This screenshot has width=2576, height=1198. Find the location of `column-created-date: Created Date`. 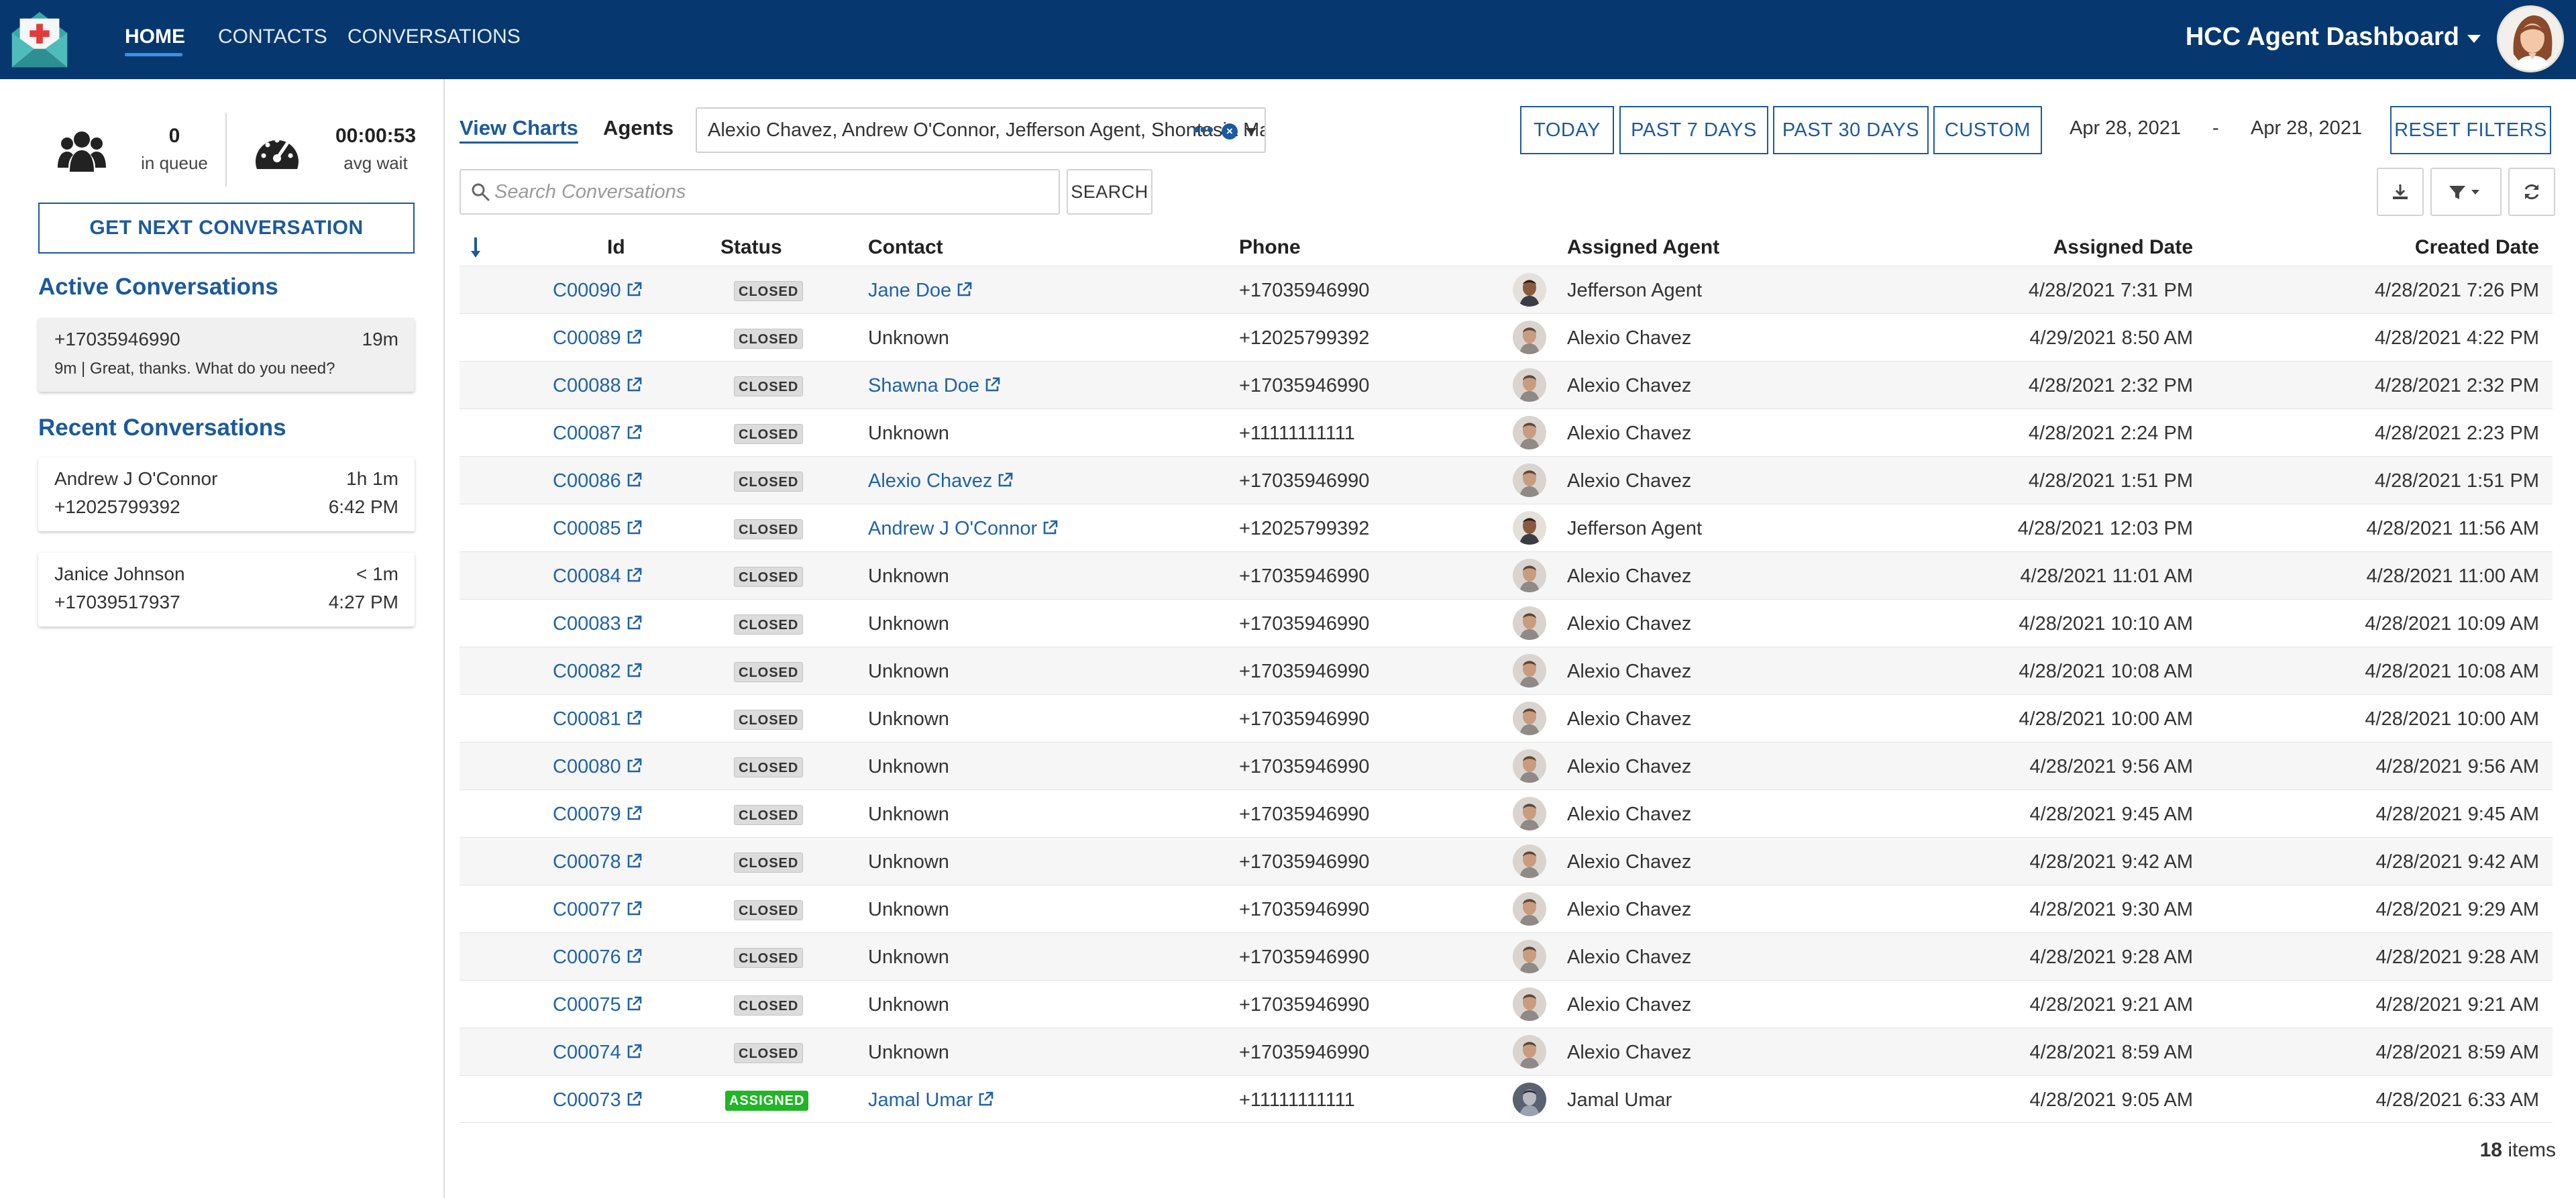

column-created-date: Created Date is located at coordinates (2477, 247).